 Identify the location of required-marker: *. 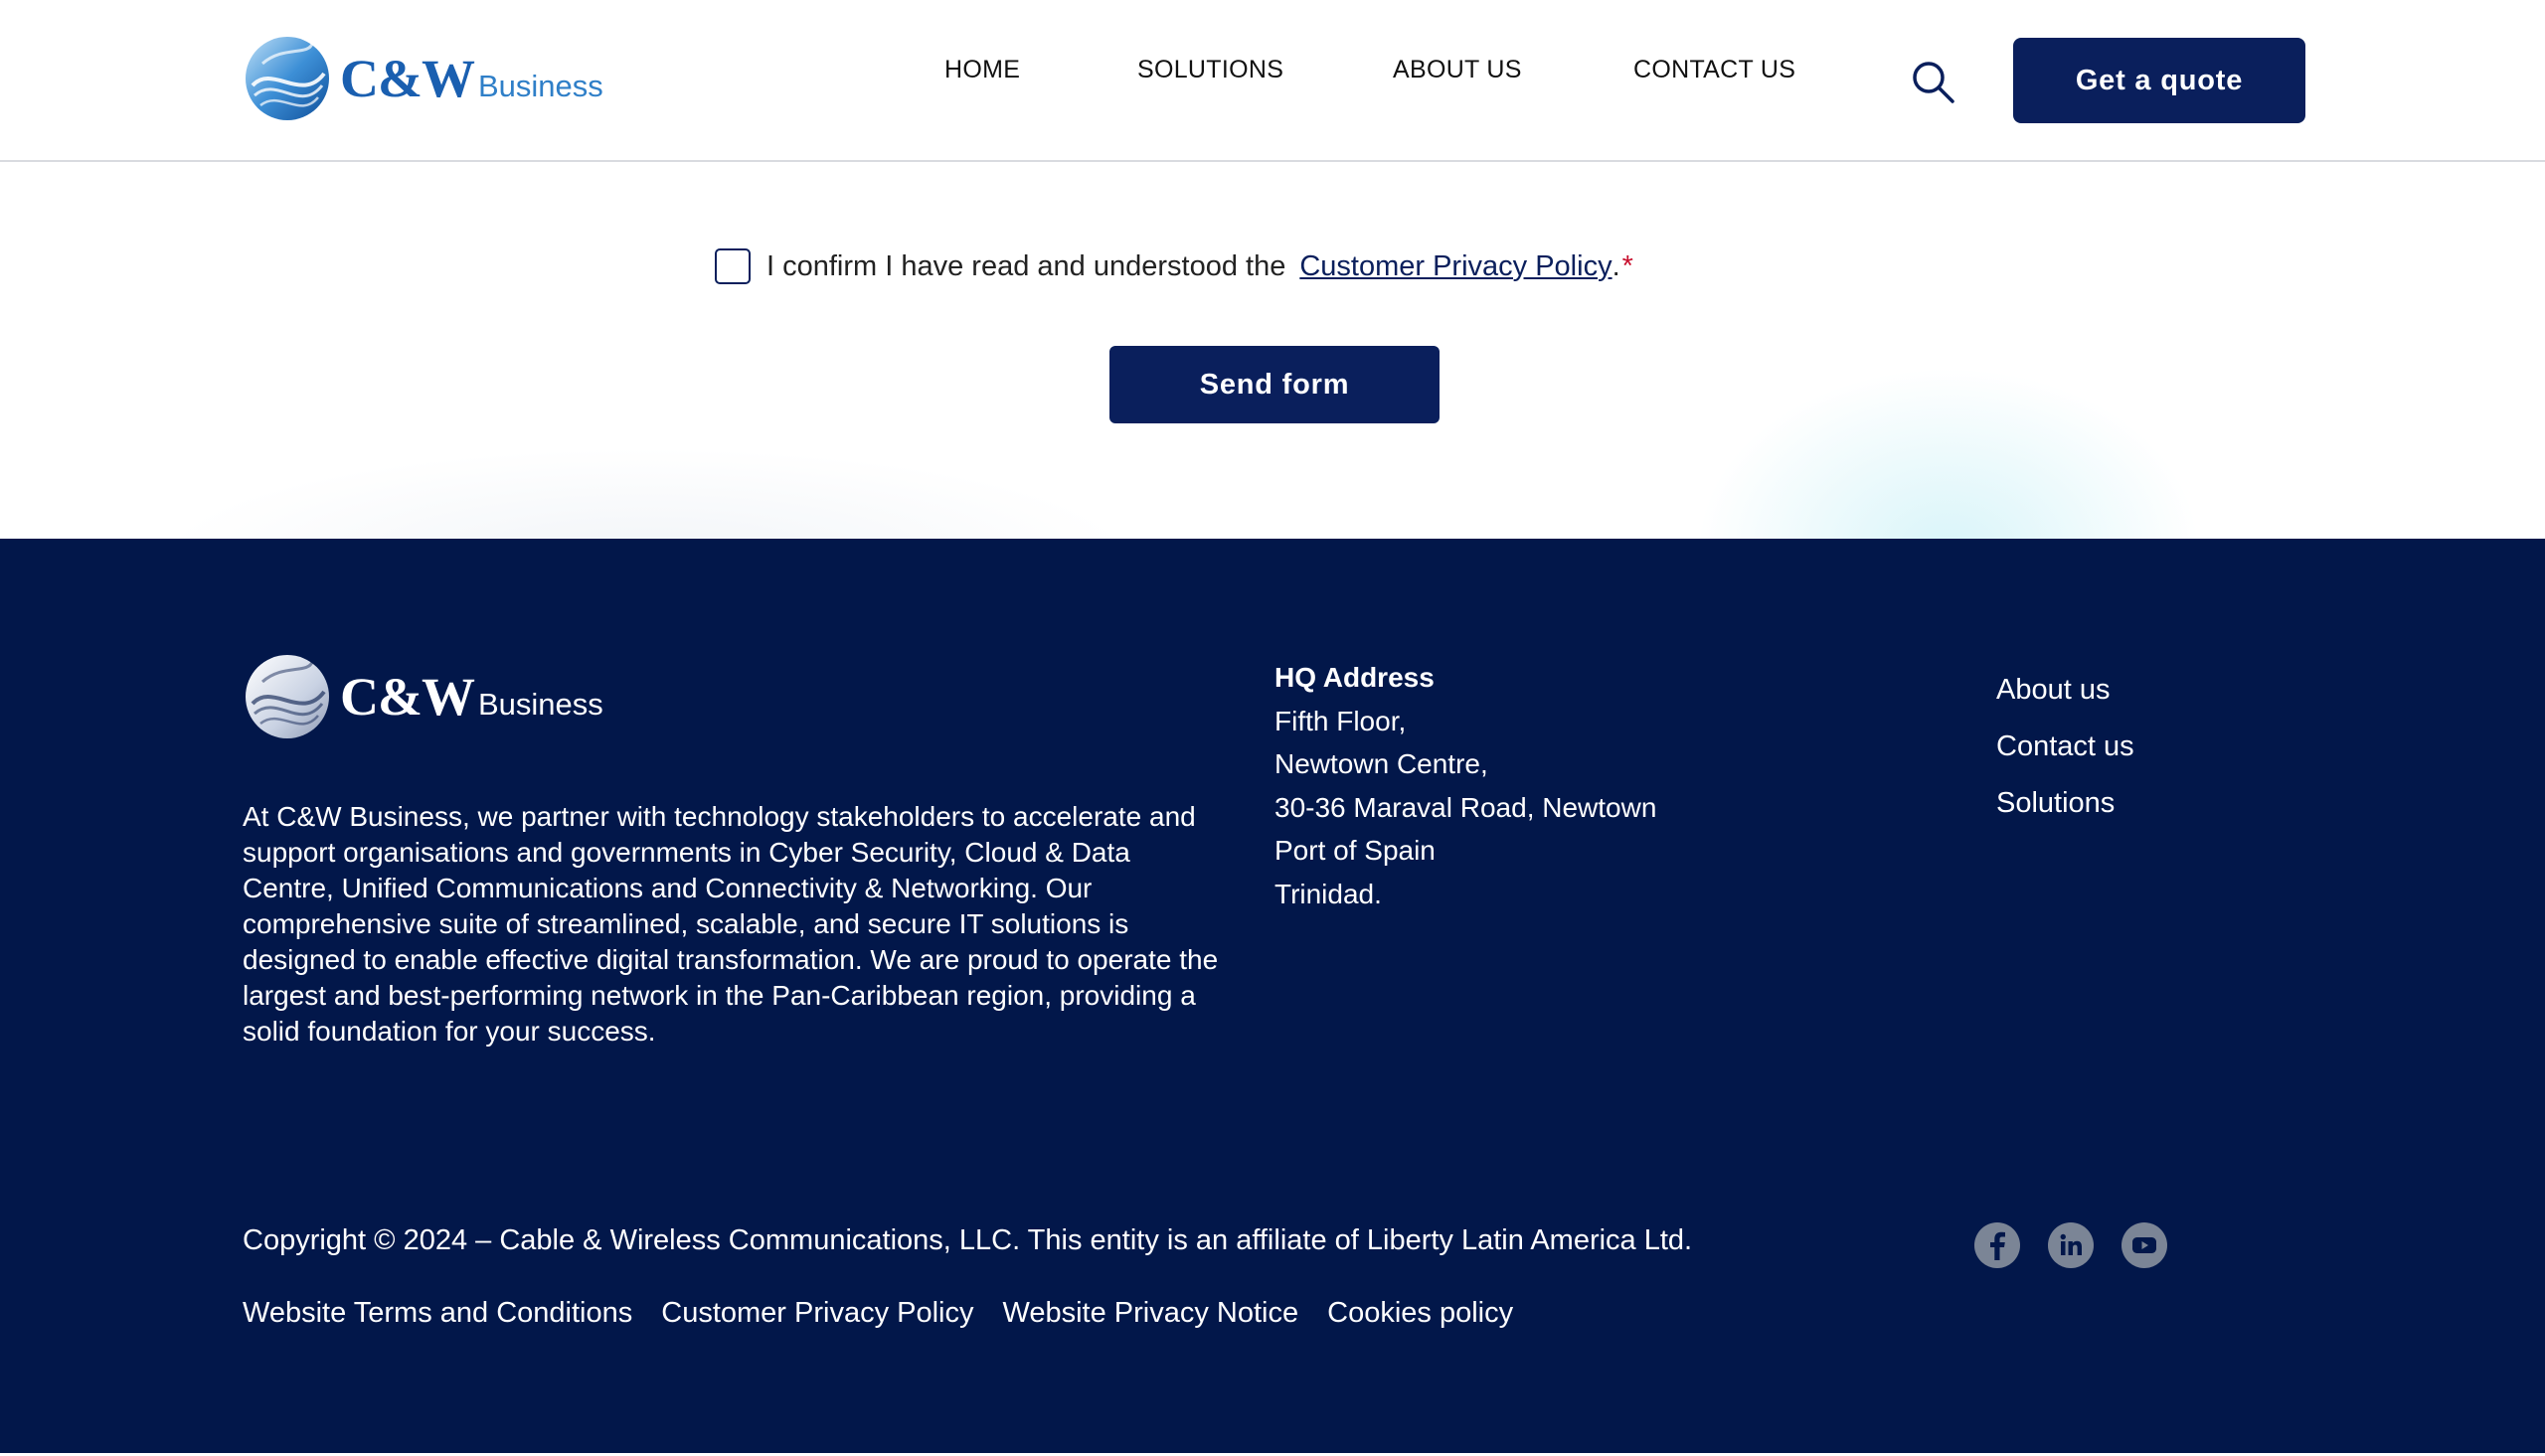
(1627, 265).